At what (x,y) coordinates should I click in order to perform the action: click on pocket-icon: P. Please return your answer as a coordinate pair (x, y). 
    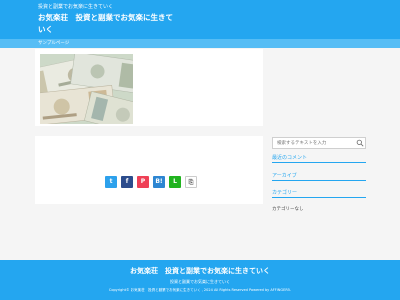
    Looking at the image, I should click on (143, 181).